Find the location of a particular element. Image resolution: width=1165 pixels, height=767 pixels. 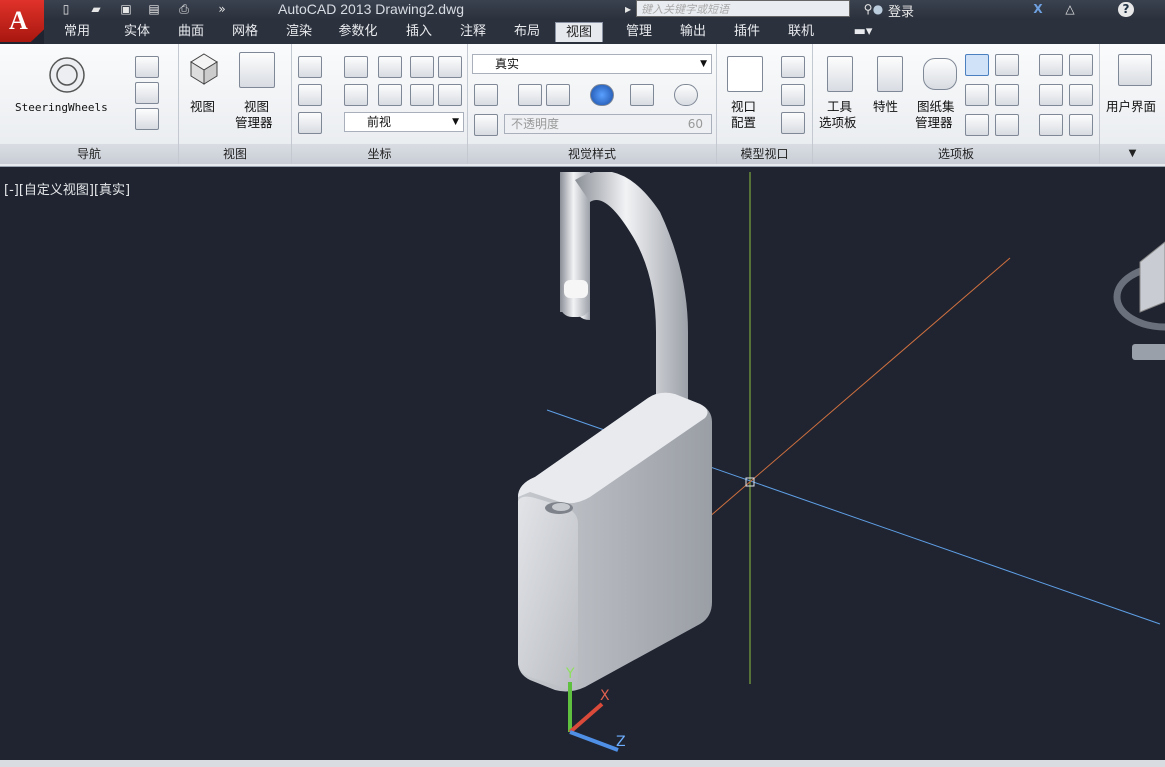

user-interface-icon is located at coordinates (1135, 70).